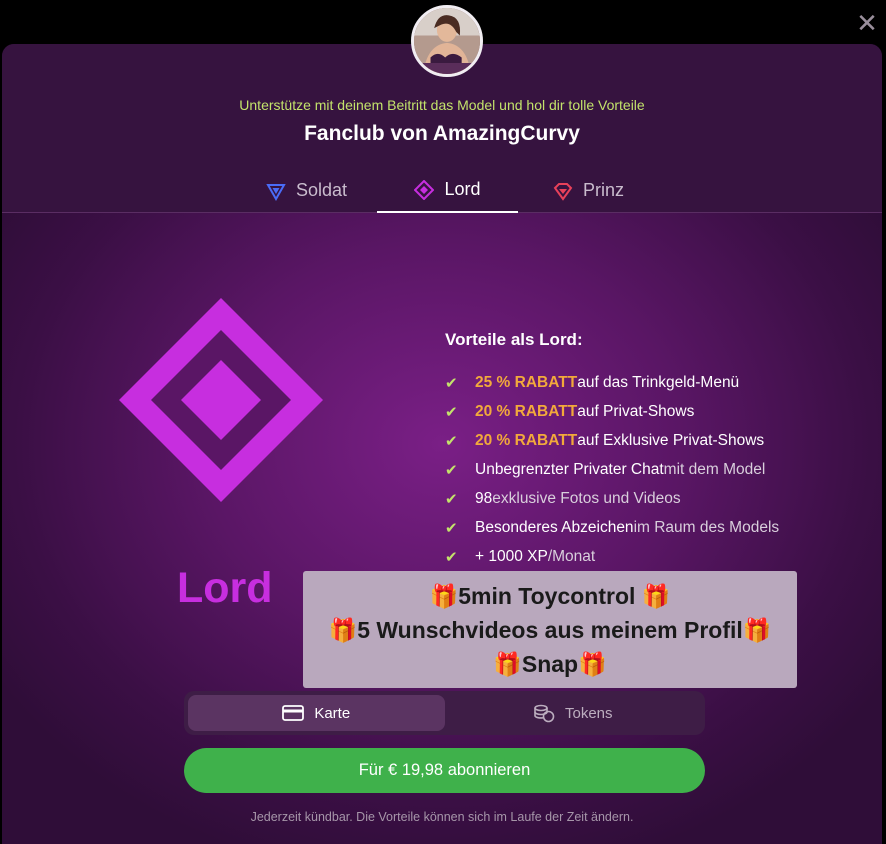 Image resolution: width=886 pixels, height=844 pixels. I want to click on benefit-item: ✔ 25 % RABATT auf das Trinkgeld-Menü, so click(592, 382).